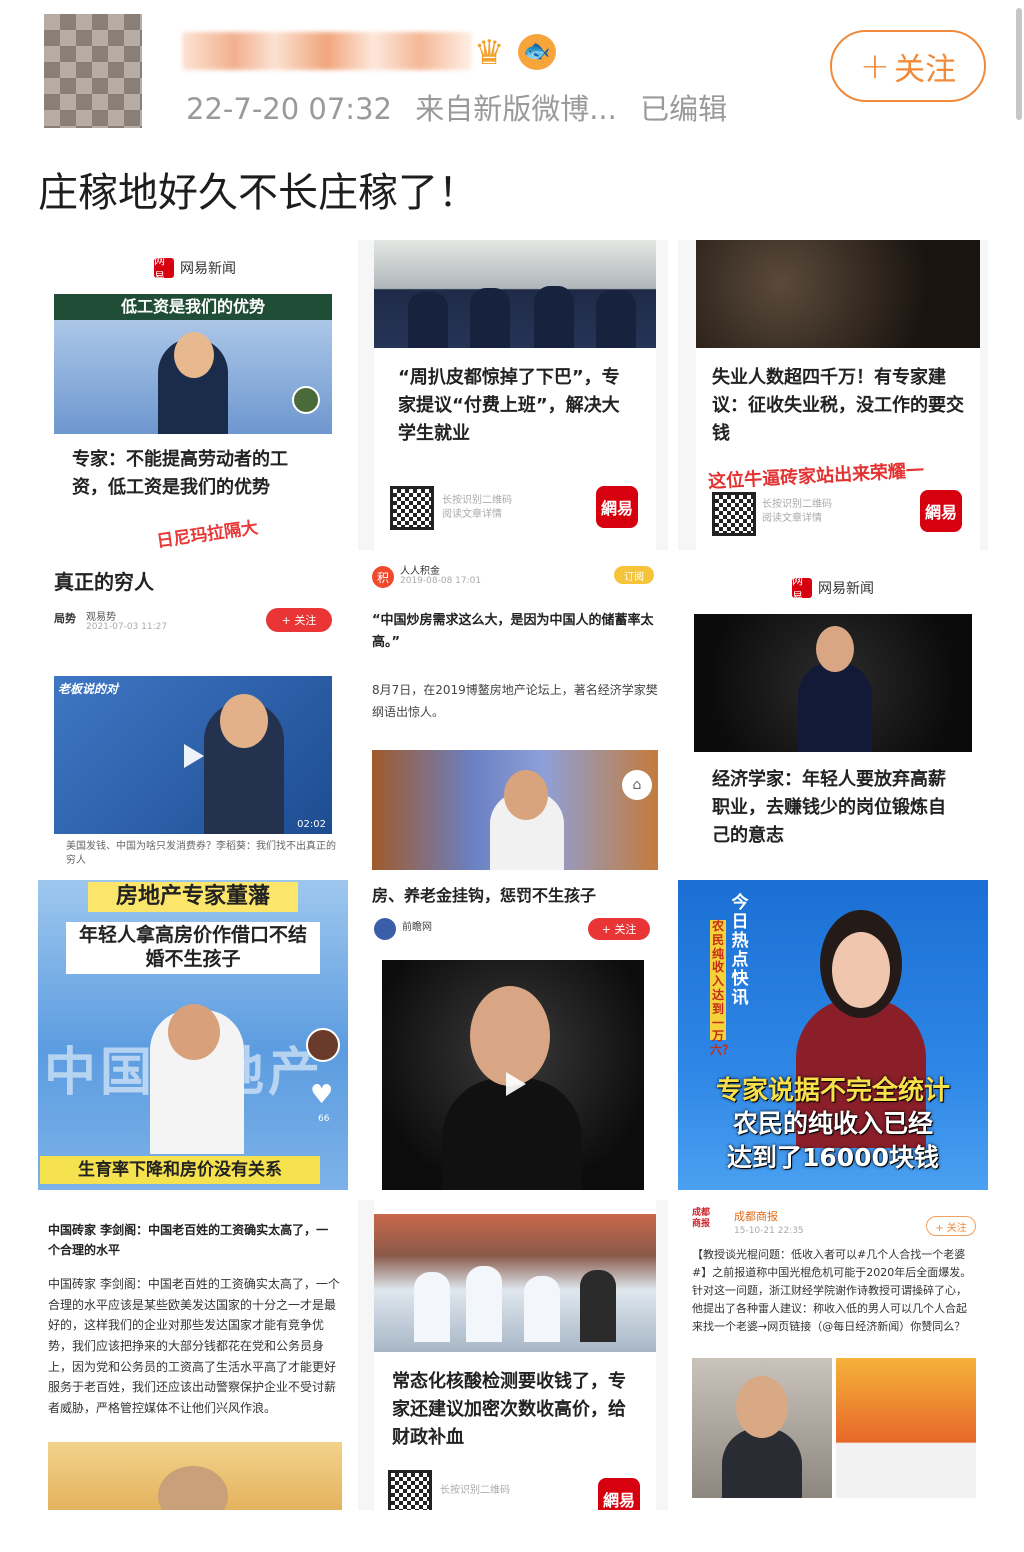  Describe the element at coordinates (104, 582) in the screenshot. I see `article-title: 真正的穷人` at that location.